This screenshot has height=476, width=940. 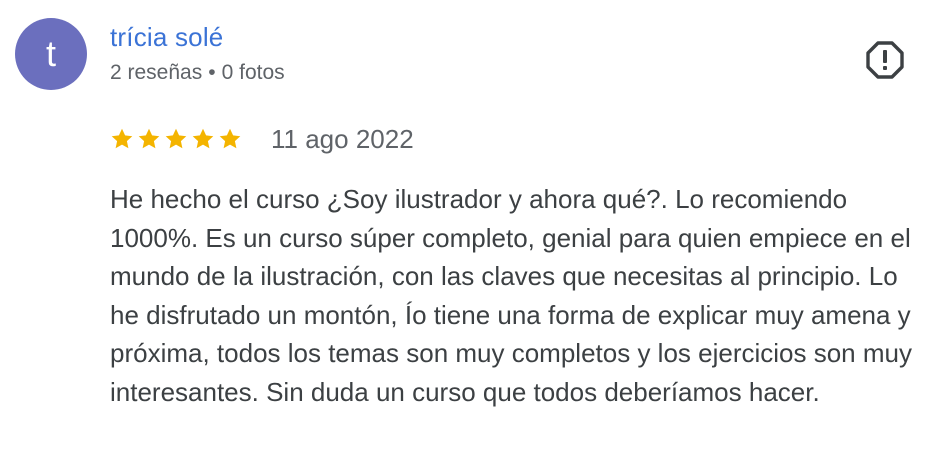 I want to click on author-meta: 2 reseñas • 0 fotos, so click(x=197, y=73).